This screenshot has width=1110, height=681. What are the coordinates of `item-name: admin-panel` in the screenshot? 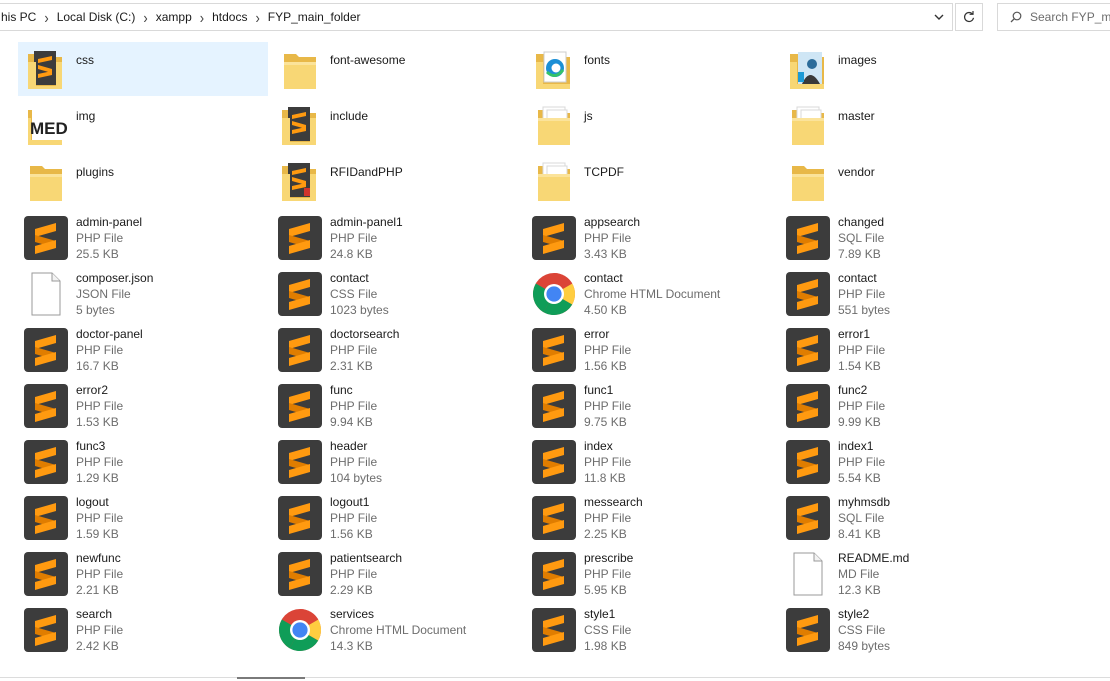 It's located at (109, 222).